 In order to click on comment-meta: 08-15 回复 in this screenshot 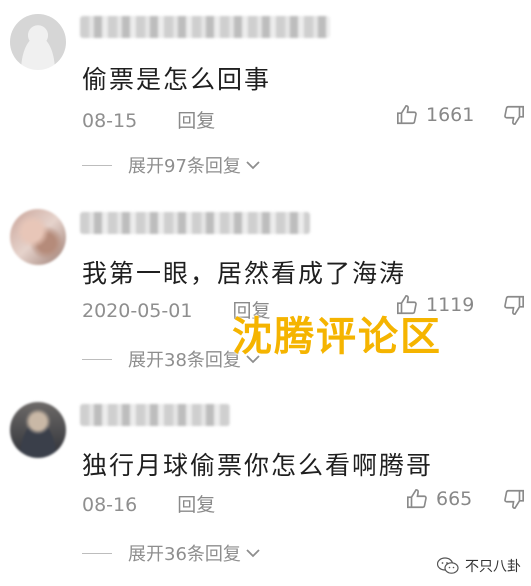, I will do `click(148, 119)`.